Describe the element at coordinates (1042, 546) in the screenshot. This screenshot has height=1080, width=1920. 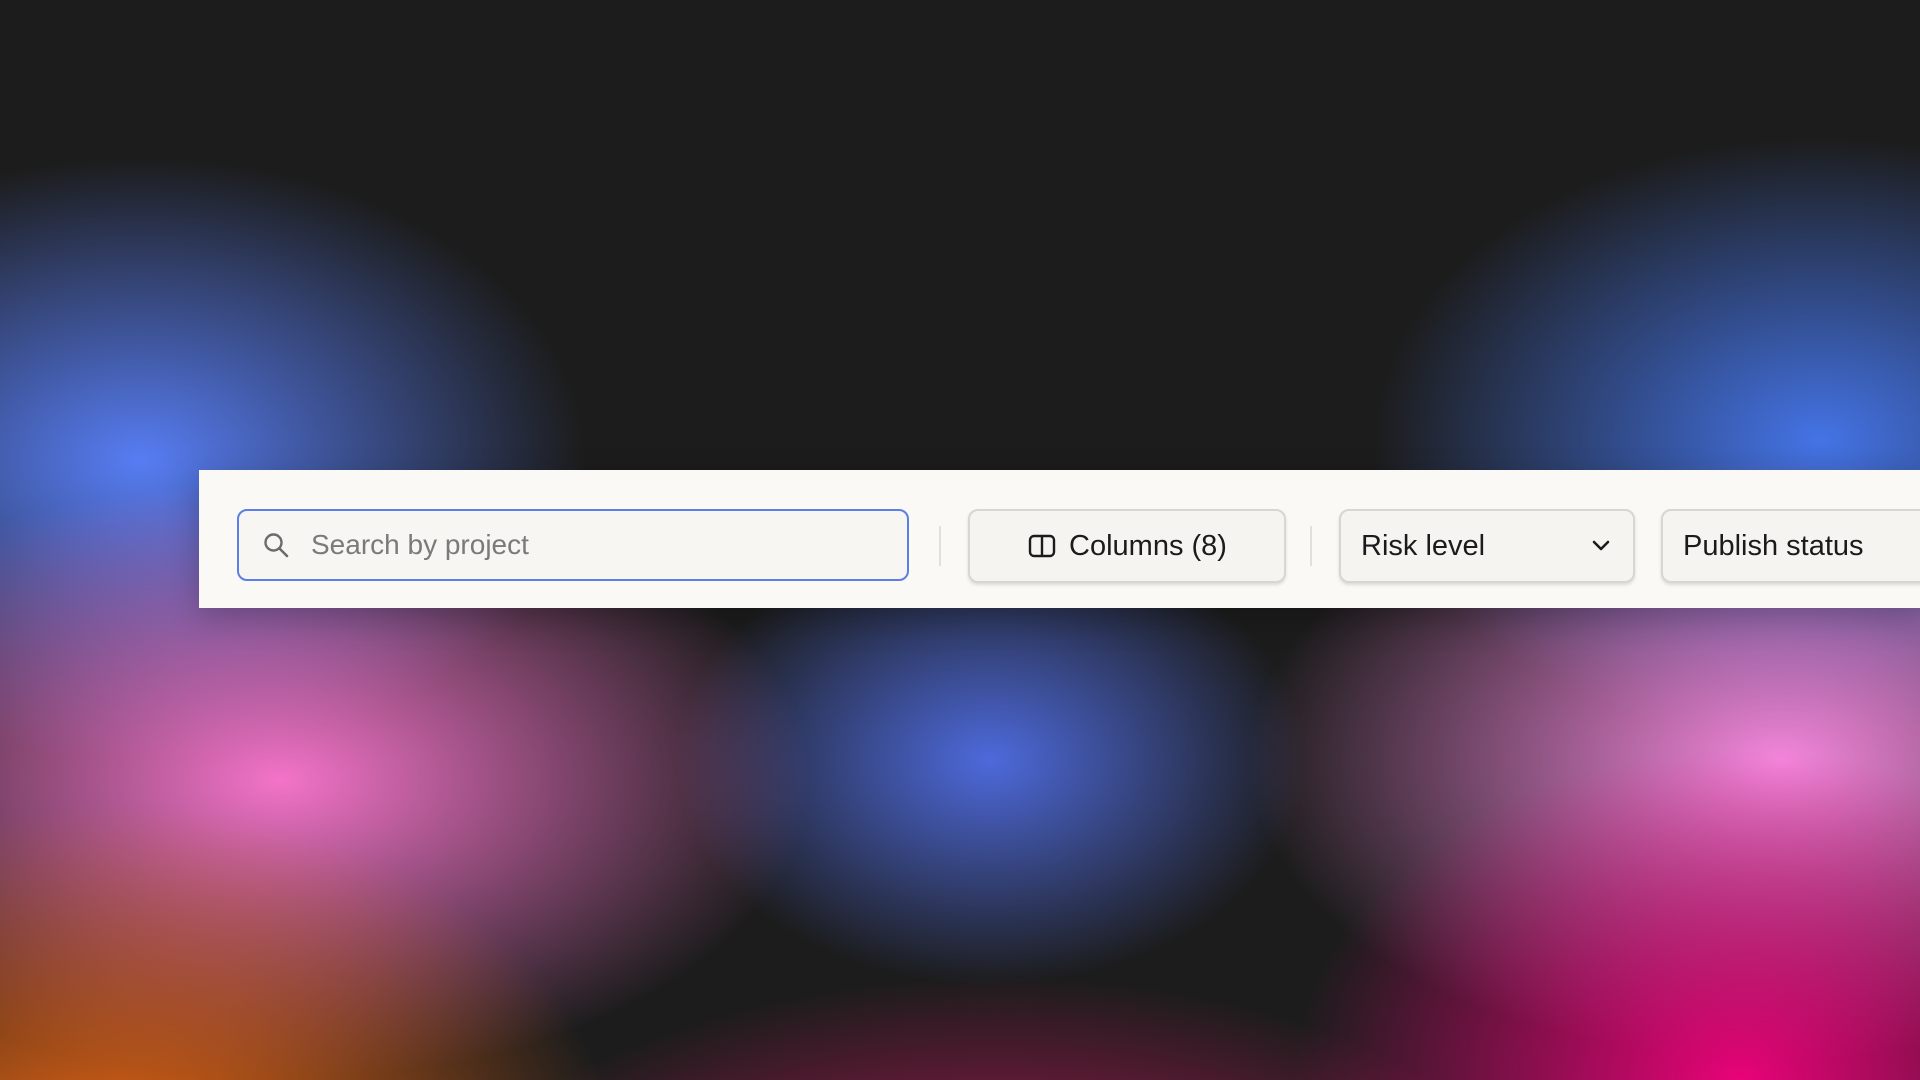
I see `columns-icon` at that location.